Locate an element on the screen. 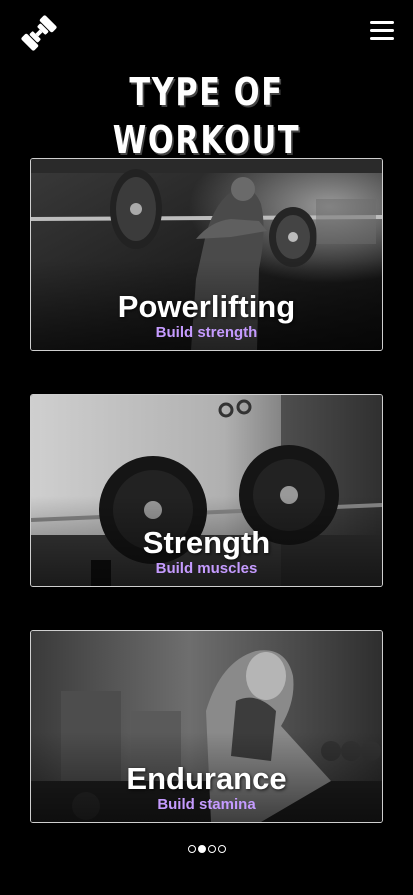  pagination-dot-active is located at coordinates (201, 849).